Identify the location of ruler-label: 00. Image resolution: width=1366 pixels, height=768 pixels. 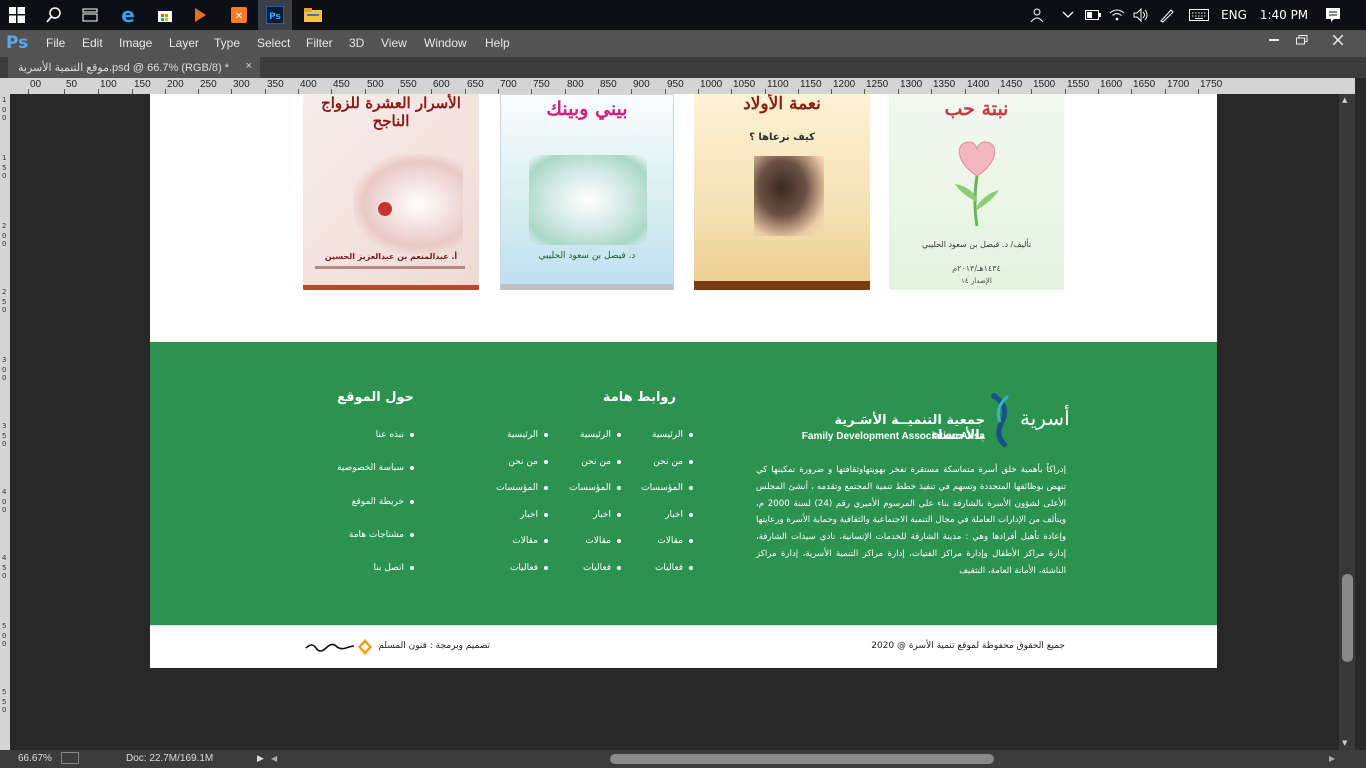
(36, 84).